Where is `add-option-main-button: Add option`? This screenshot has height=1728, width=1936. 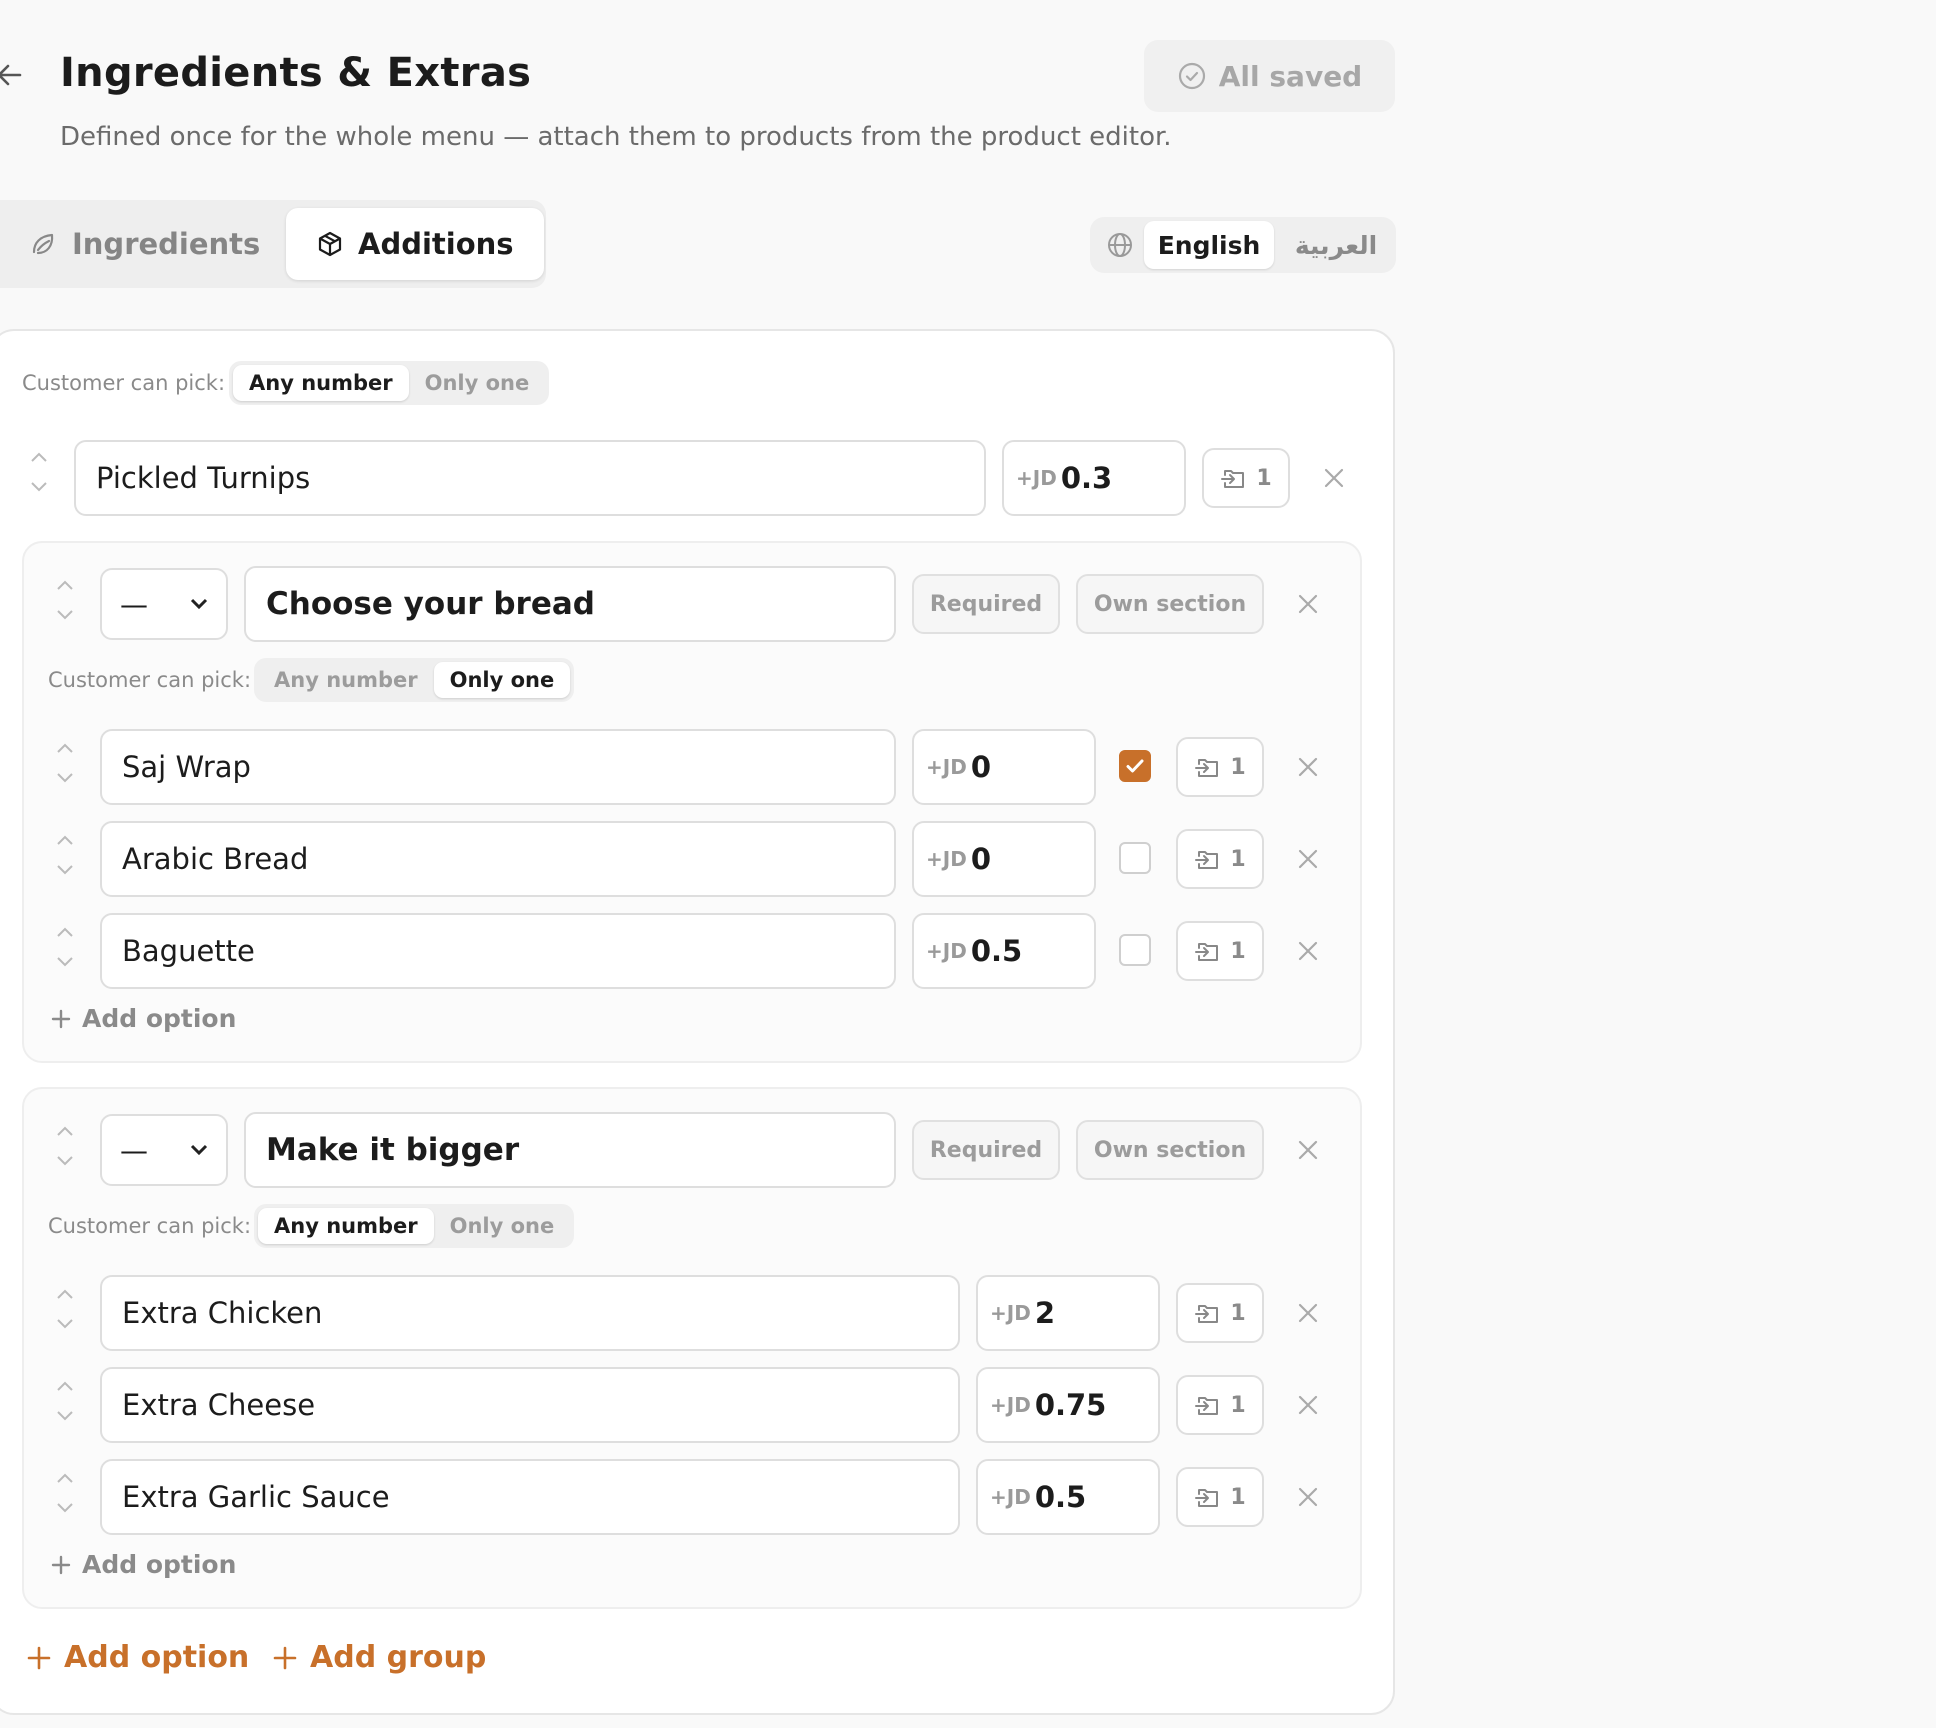
add-option-main-button: Add option is located at coordinates (137, 1657).